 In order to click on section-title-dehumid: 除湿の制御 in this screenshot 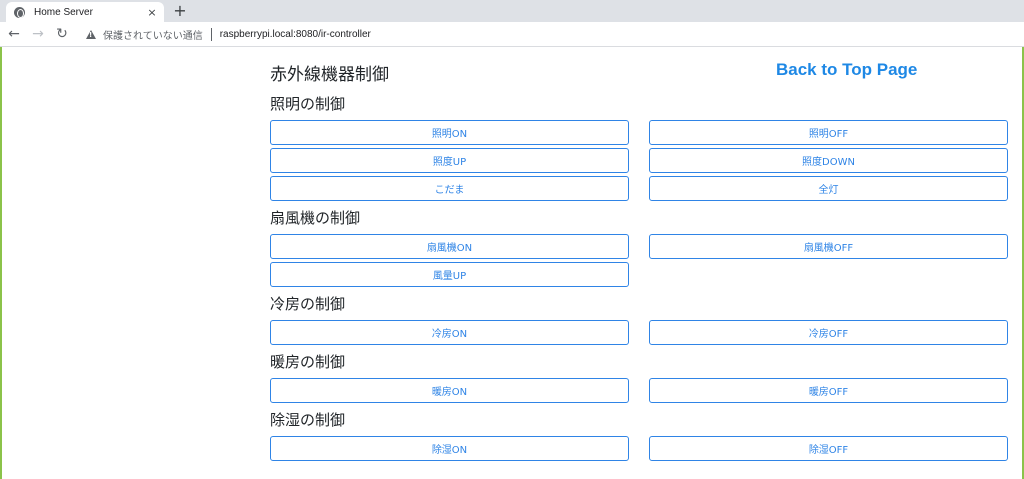, I will do `click(308, 420)`.